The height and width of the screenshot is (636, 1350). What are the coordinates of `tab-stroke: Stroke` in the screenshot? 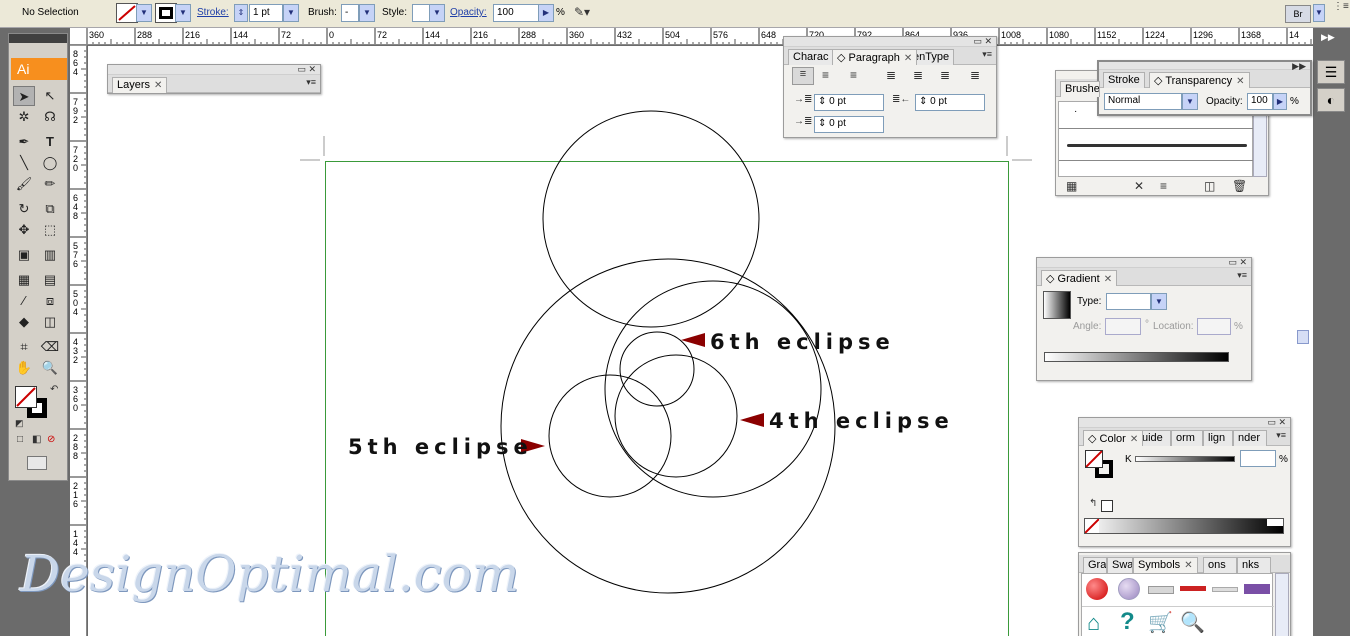 It's located at (1124, 80).